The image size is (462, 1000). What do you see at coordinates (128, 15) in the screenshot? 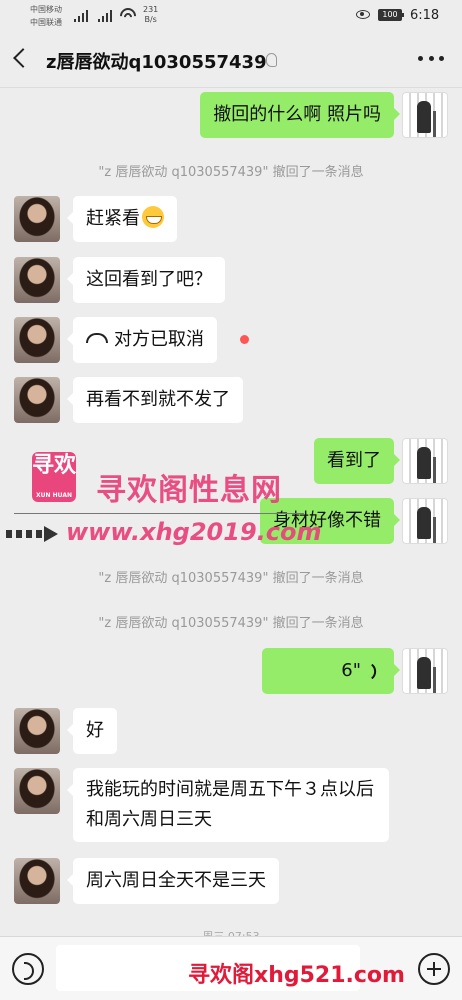
I see `wifi-icon` at bounding box center [128, 15].